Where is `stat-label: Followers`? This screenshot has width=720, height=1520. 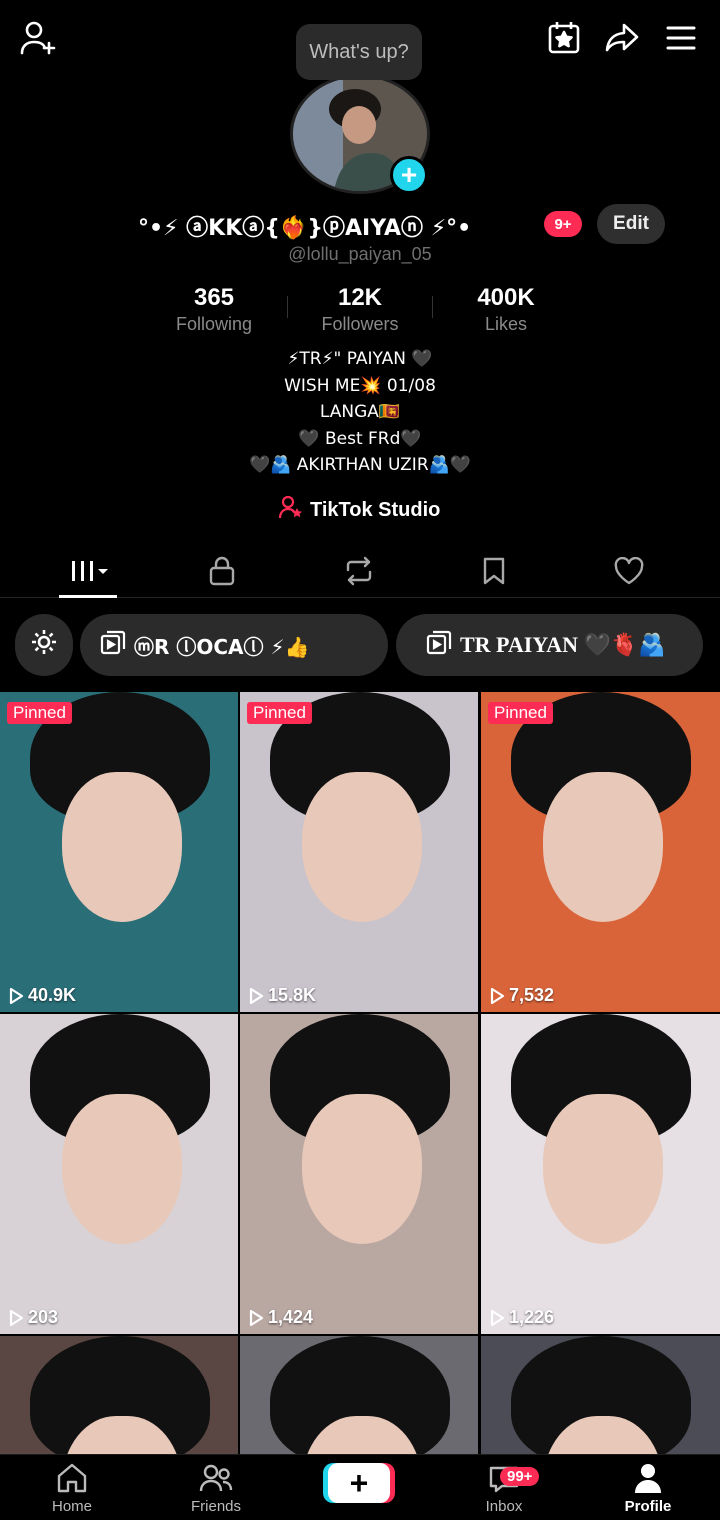 stat-label: Followers is located at coordinates (360, 324).